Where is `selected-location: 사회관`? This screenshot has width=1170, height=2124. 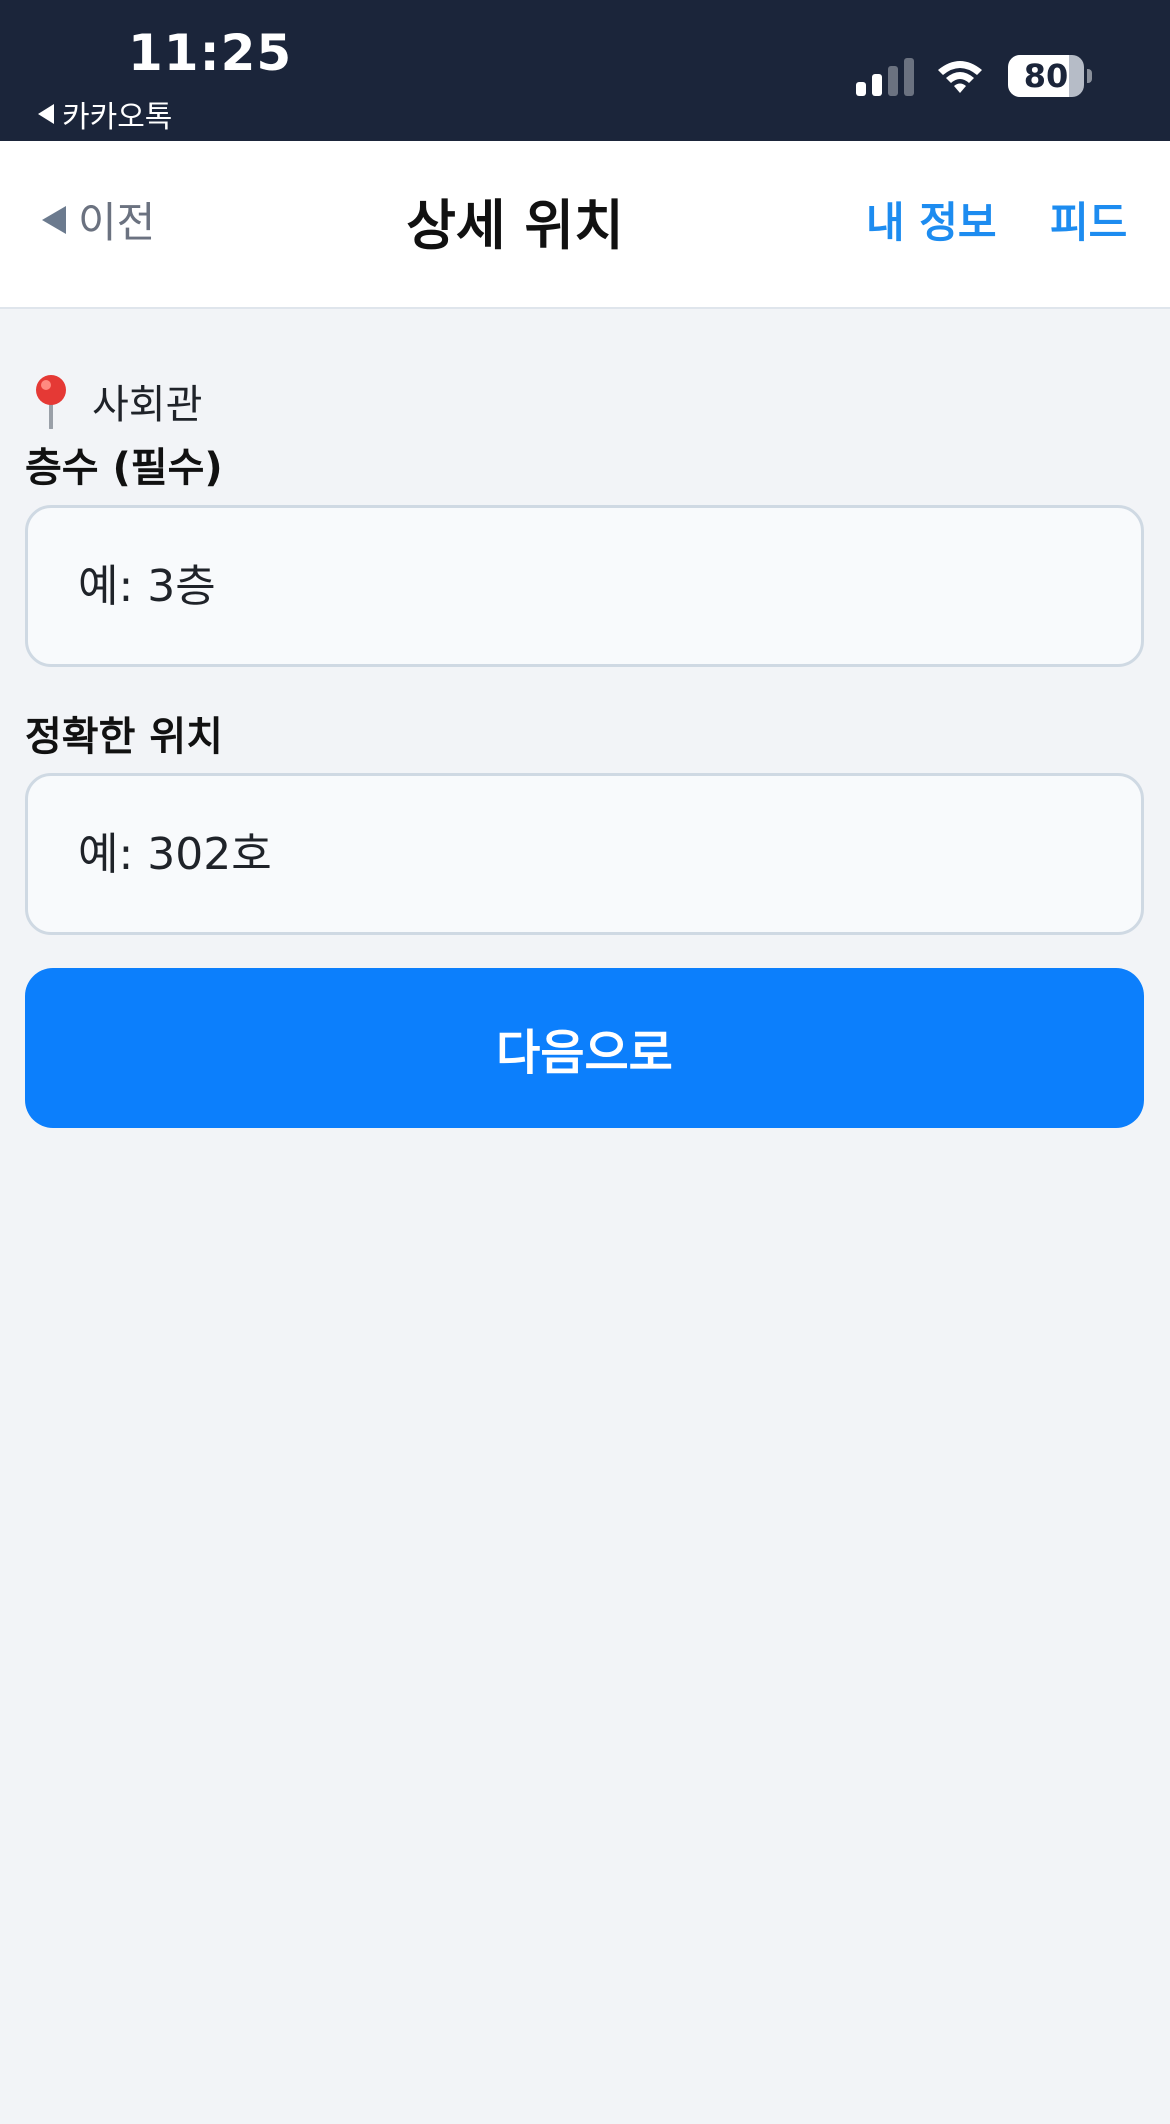 selected-location: 사회관 is located at coordinates (116, 401).